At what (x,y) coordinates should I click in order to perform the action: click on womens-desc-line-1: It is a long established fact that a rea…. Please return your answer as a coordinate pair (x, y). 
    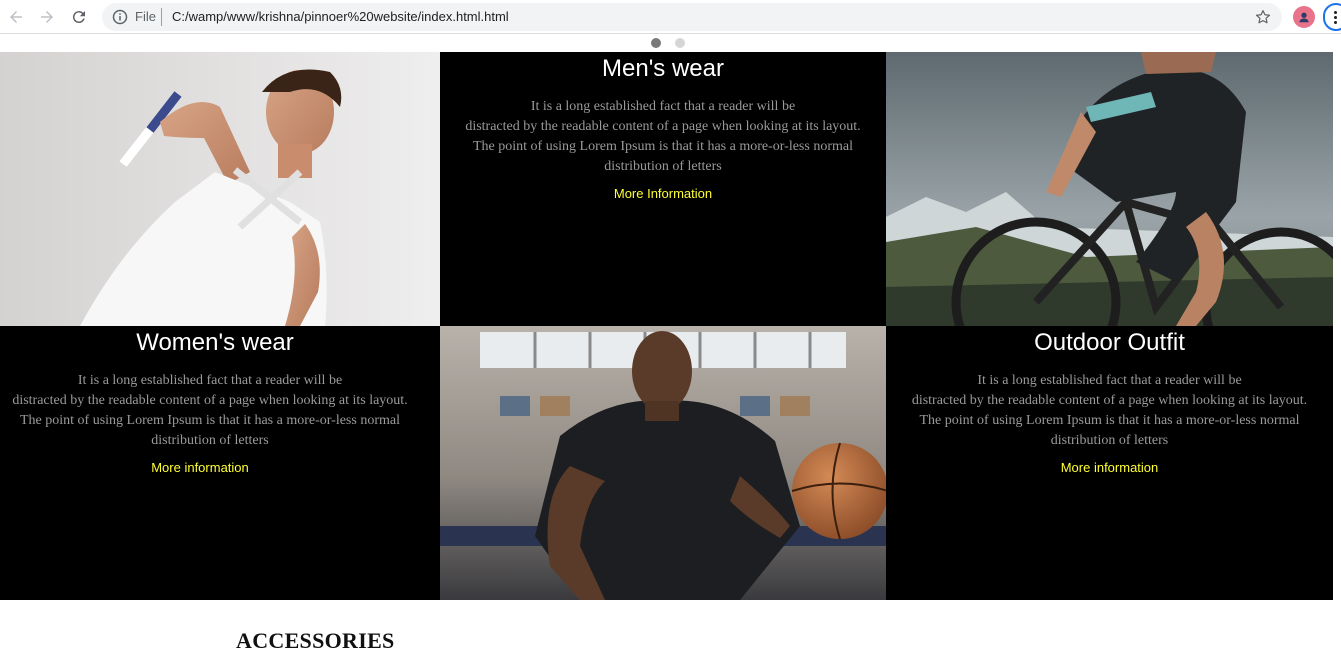
    Looking at the image, I should click on (210, 380).